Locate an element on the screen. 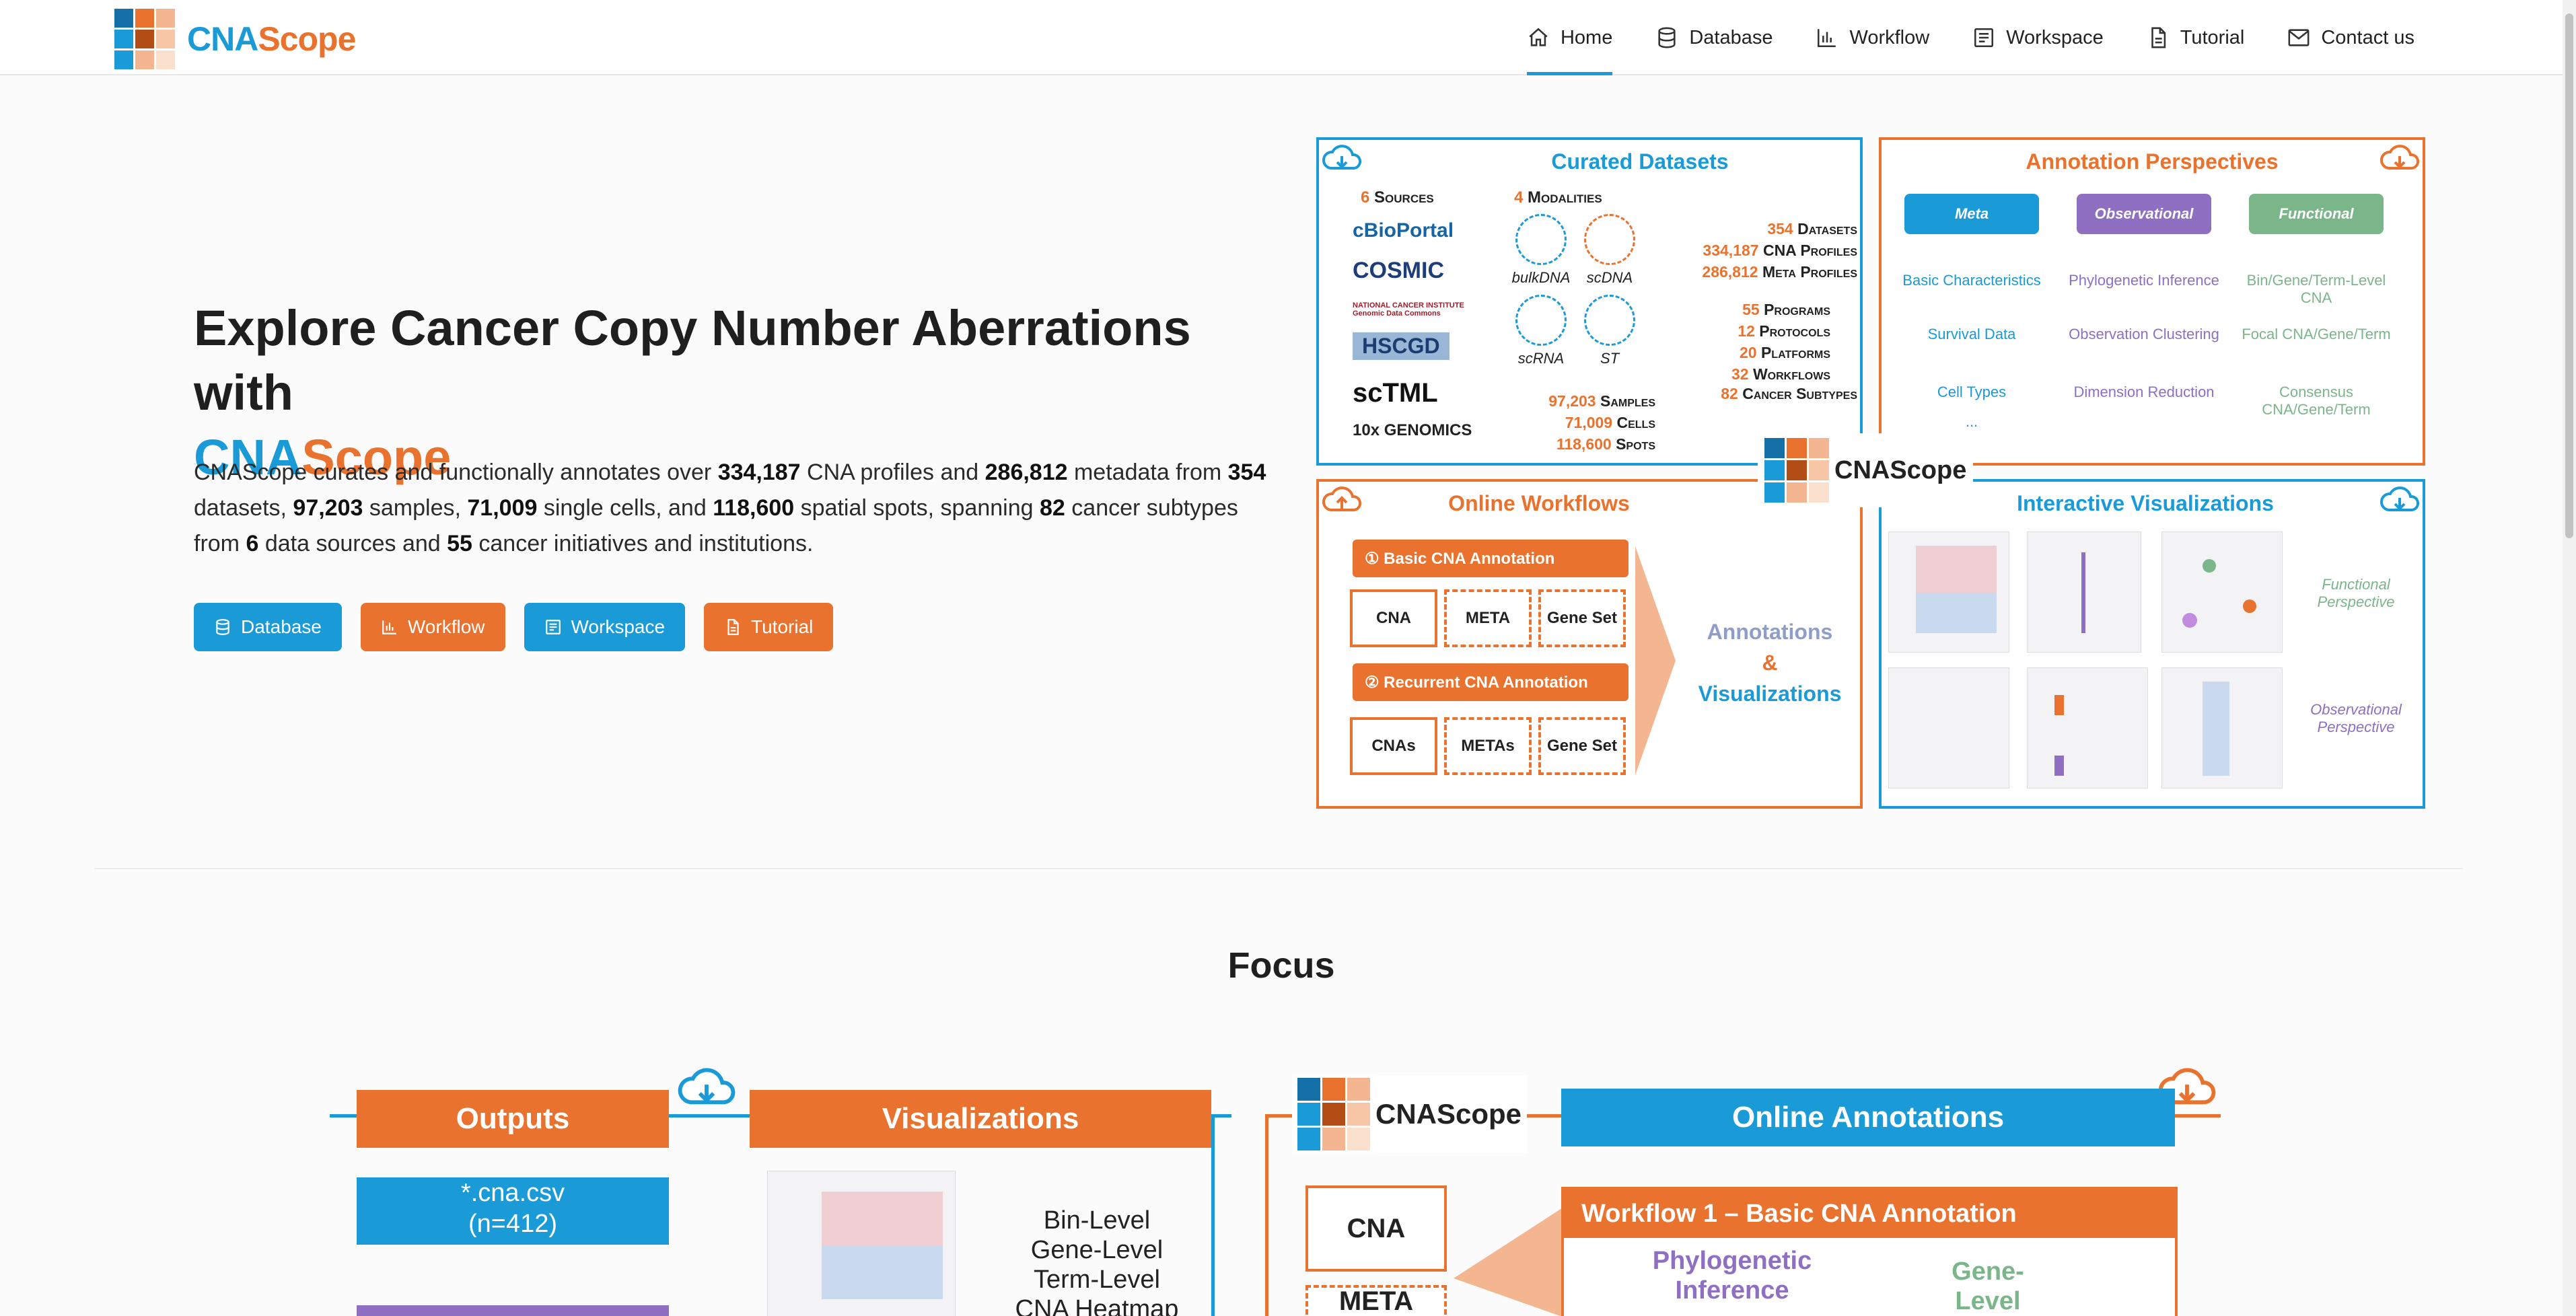 The height and width of the screenshot is (1316, 2576). workflow-button-label: Workflow is located at coordinates (446, 626).